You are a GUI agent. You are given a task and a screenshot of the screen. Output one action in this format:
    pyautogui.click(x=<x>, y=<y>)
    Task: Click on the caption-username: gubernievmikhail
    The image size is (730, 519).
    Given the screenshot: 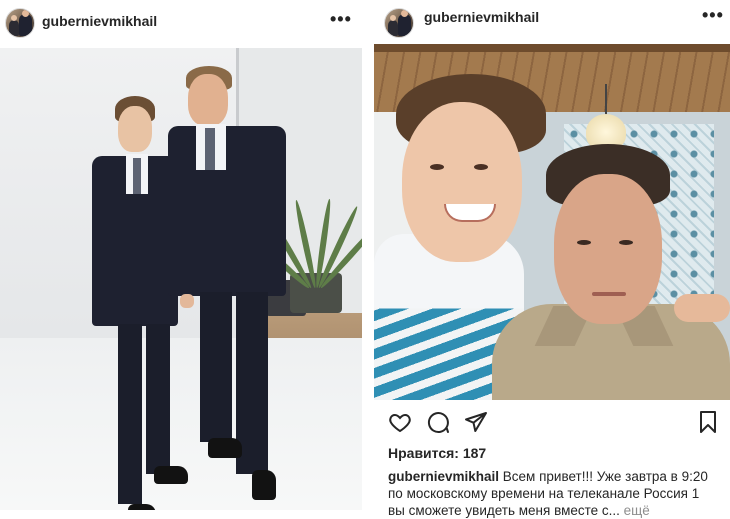 What is the action you would take?
    pyautogui.click(x=443, y=476)
    